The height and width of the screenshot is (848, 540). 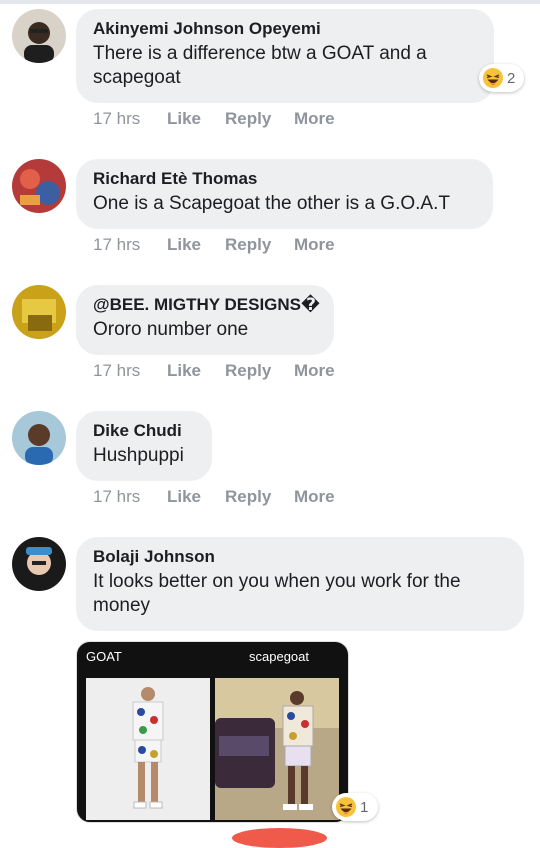 What do you see at coordinates (279, 656) in the screenshot?
I see `attachment-label-right: scapegoat` at bounding box center [279, 656].